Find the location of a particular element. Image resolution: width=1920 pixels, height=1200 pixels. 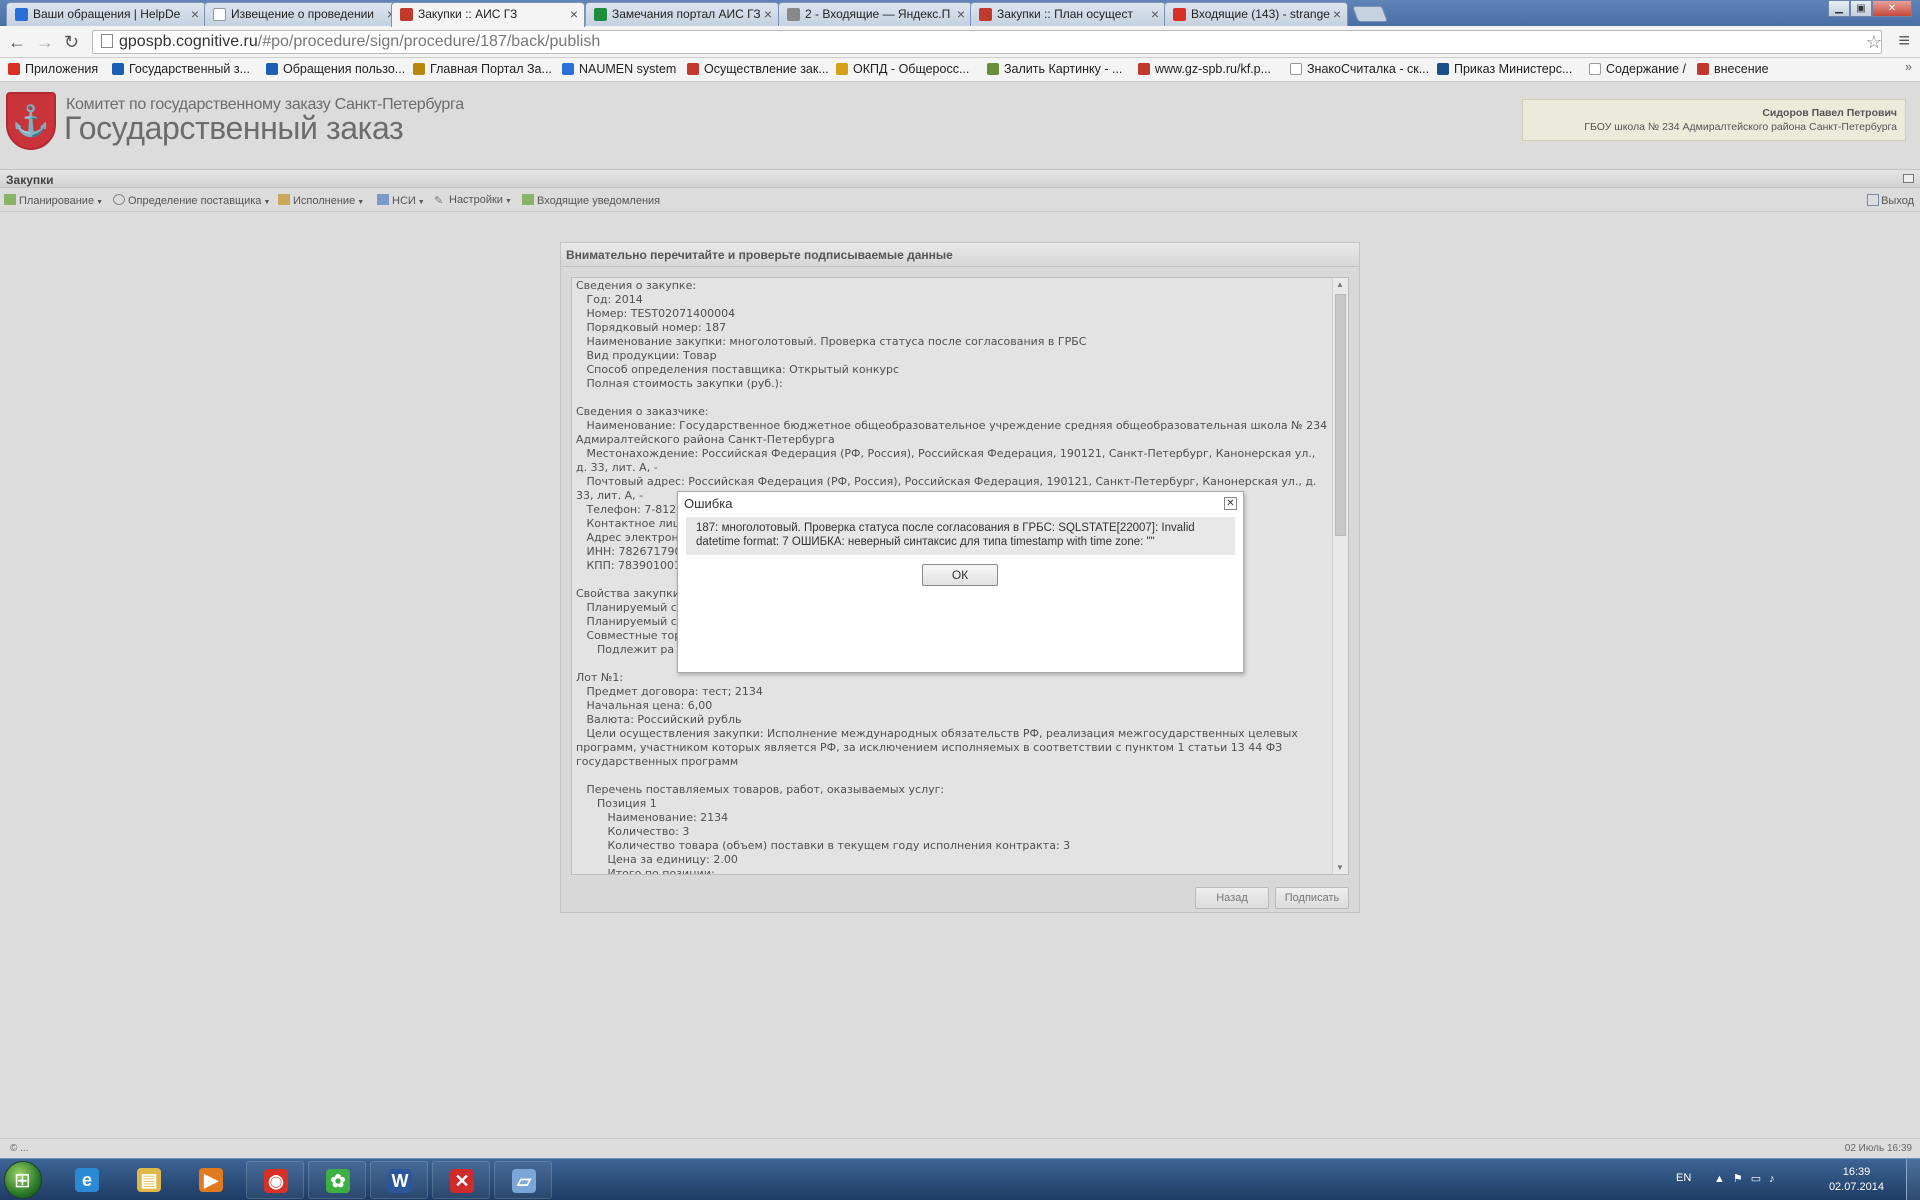

page-footer: © ... 02 Июль 16:39 is located at coordinates (960, 1148).